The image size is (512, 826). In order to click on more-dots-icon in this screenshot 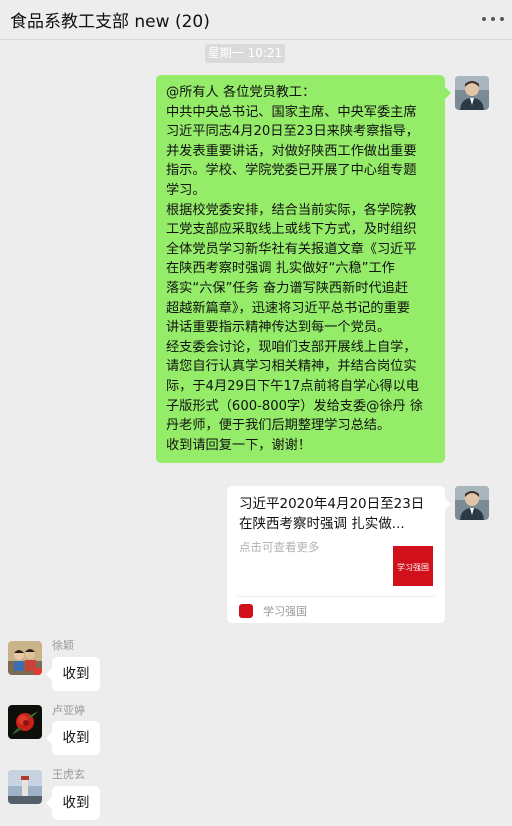, I will do `click(493, 19)`.